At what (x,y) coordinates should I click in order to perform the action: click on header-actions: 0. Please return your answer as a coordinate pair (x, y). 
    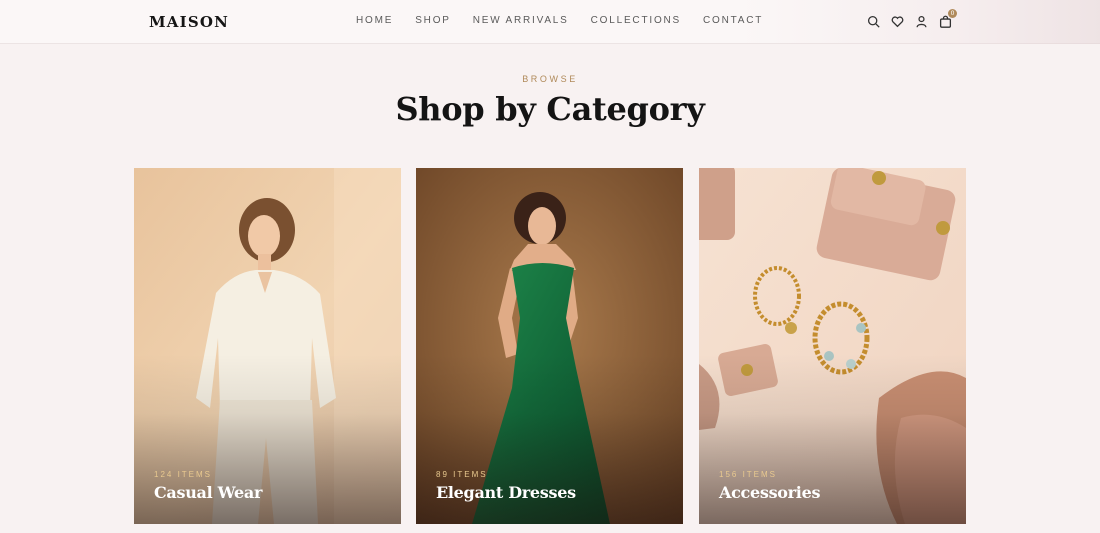
    Looking at the image, I should click on (914, 19).